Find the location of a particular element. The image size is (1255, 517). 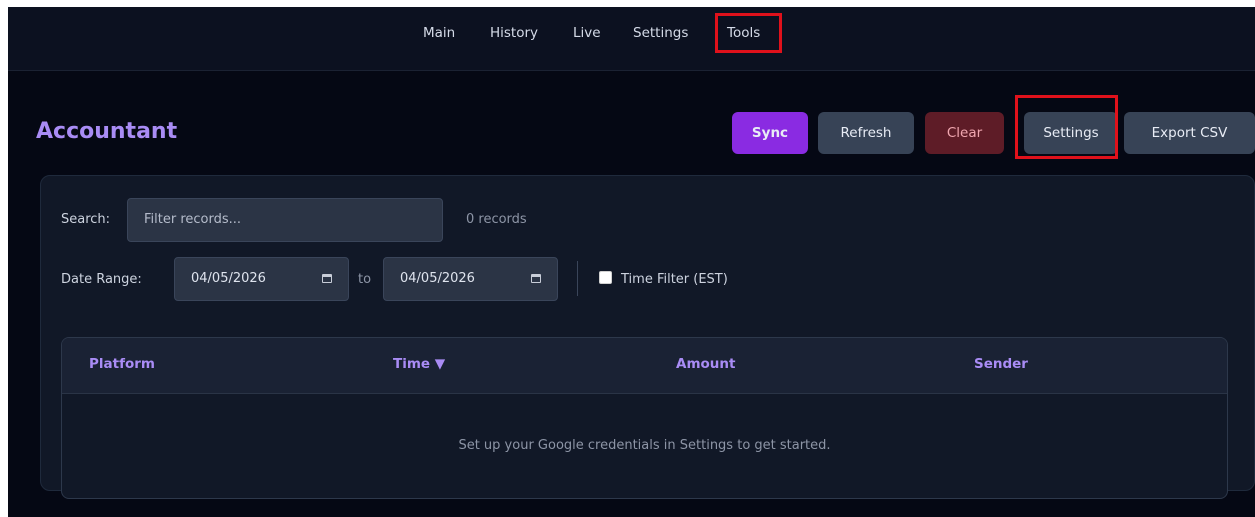

sync-button: Sync is located at coordinates (770, 133).